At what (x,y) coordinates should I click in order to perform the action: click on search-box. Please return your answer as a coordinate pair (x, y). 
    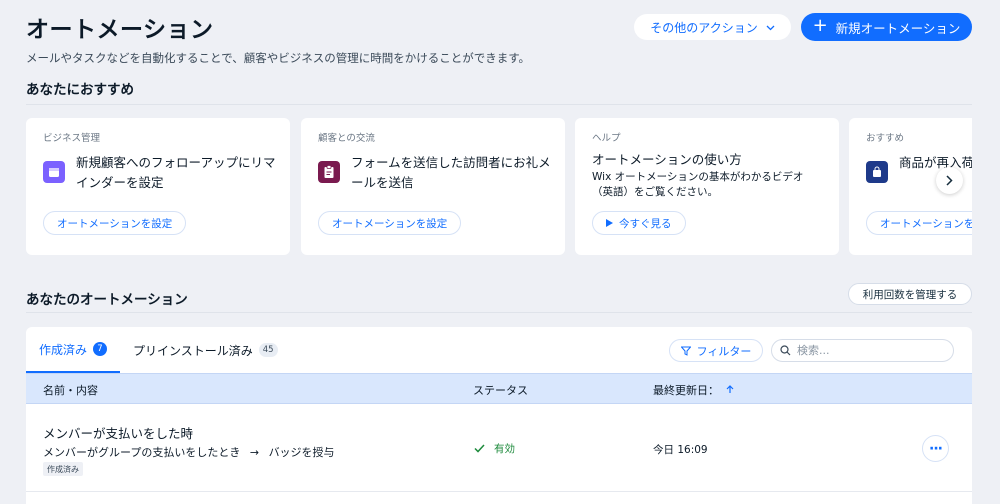
    Looking at the image, I should click on (862, 350).